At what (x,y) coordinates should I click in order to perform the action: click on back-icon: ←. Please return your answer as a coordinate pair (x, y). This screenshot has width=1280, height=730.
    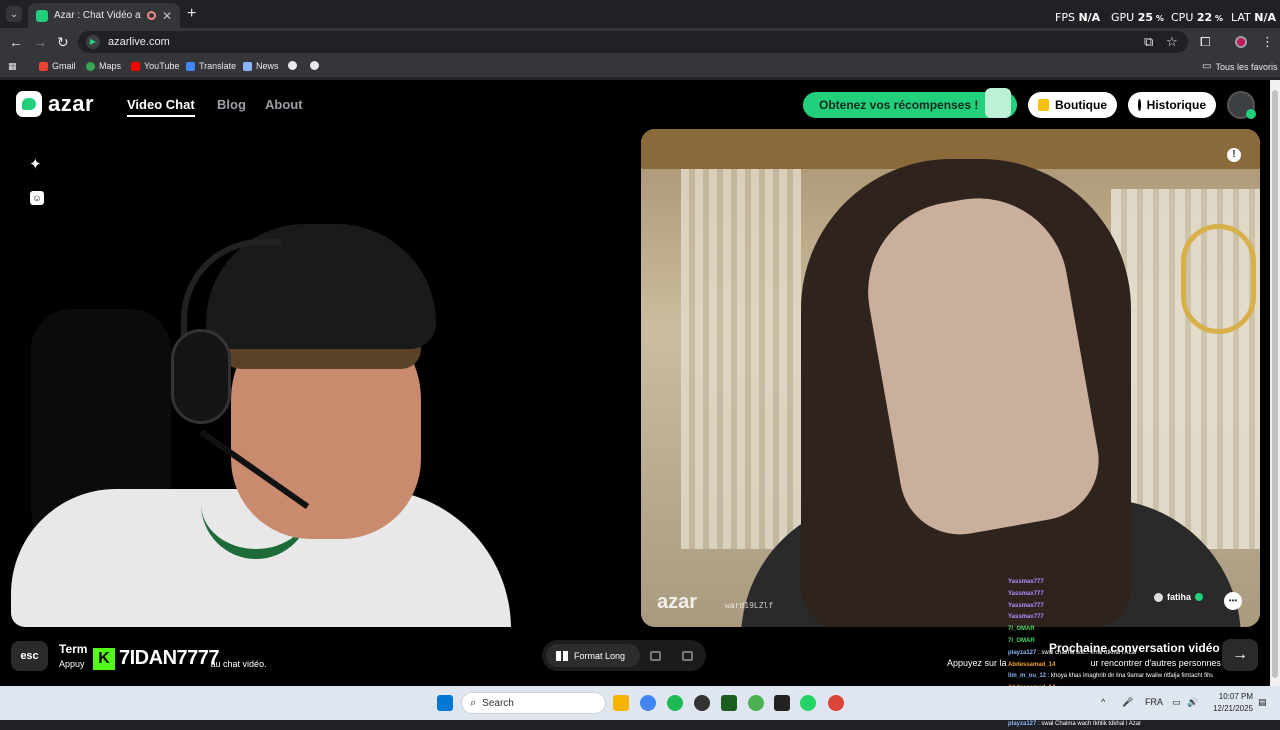
    Looking at the image, I should click on (16, 42).